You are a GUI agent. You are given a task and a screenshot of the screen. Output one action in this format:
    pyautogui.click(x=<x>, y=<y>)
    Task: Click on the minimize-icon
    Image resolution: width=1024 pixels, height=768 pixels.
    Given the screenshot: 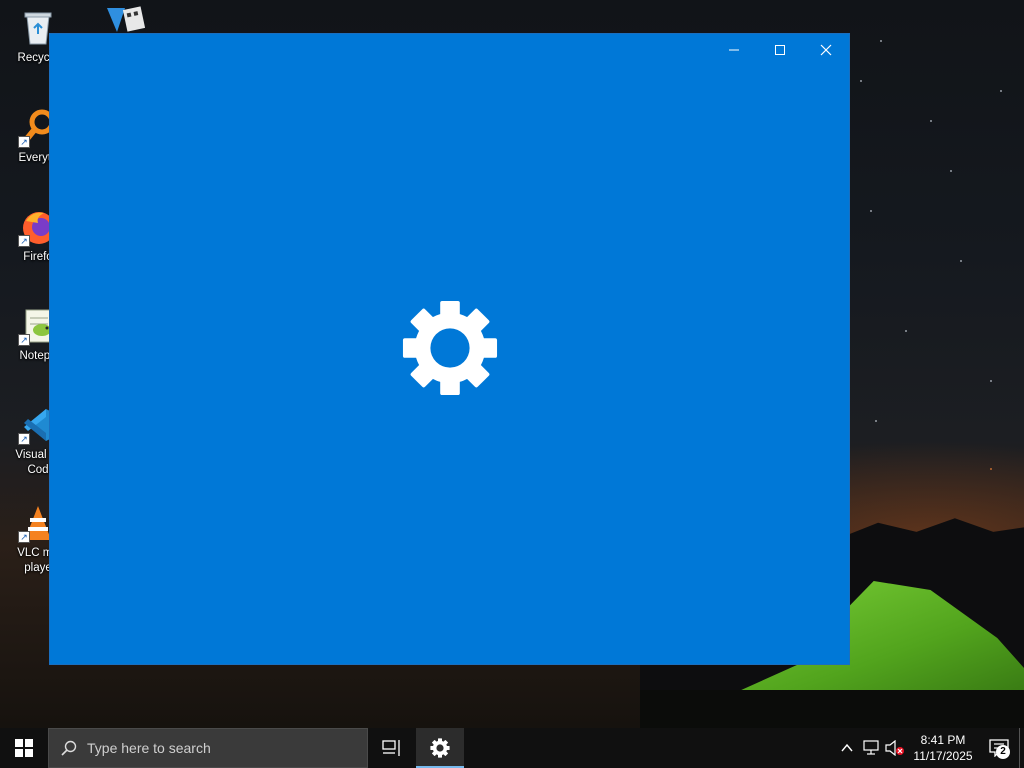 What is the action you would take?
    pyautogui.click(x=734, y=50)
    